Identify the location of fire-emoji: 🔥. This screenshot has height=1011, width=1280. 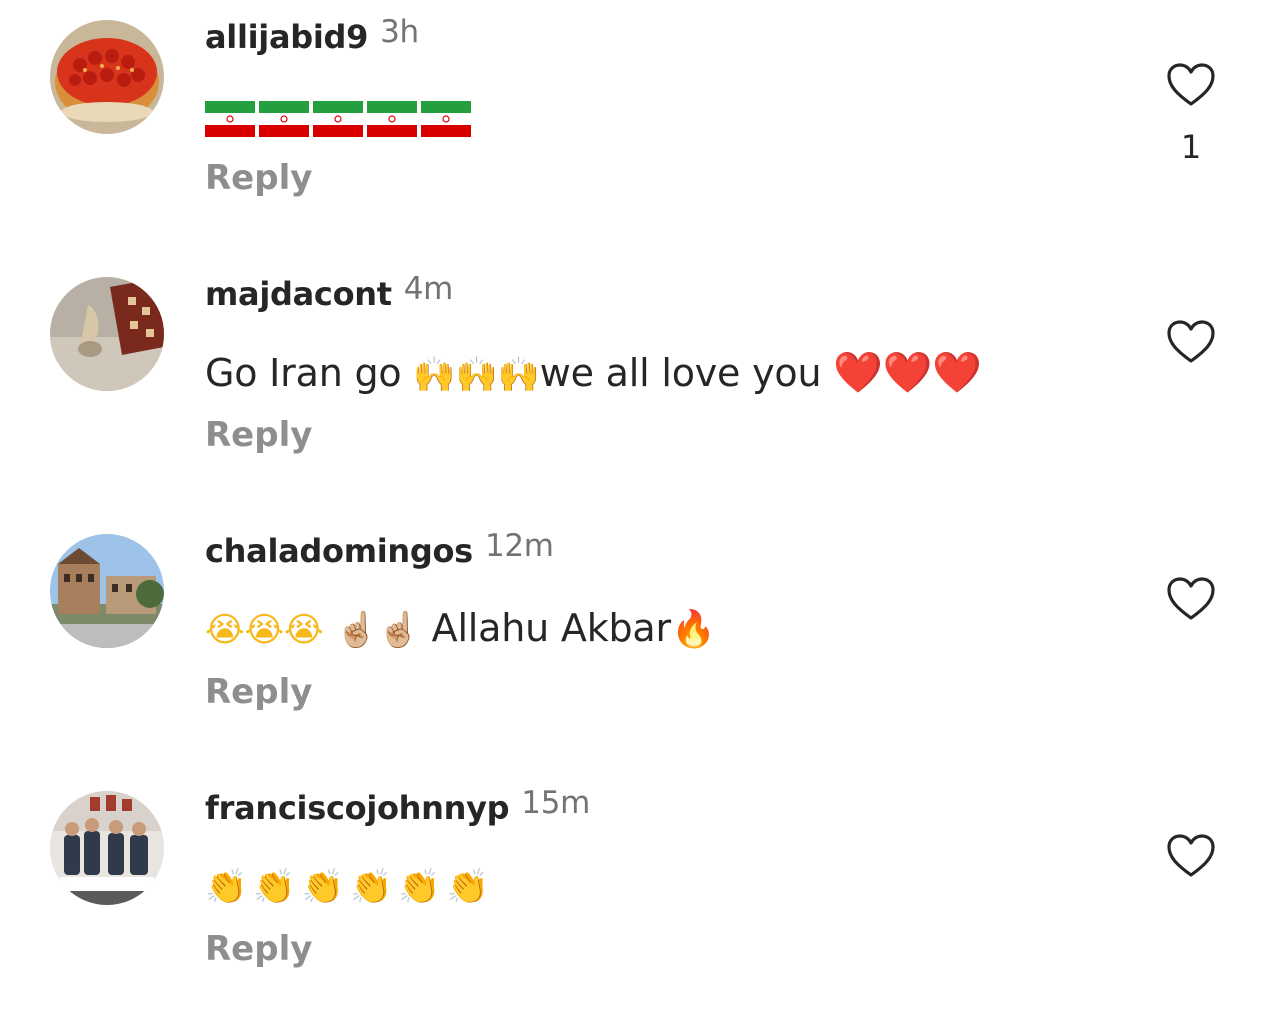
(693, 629).